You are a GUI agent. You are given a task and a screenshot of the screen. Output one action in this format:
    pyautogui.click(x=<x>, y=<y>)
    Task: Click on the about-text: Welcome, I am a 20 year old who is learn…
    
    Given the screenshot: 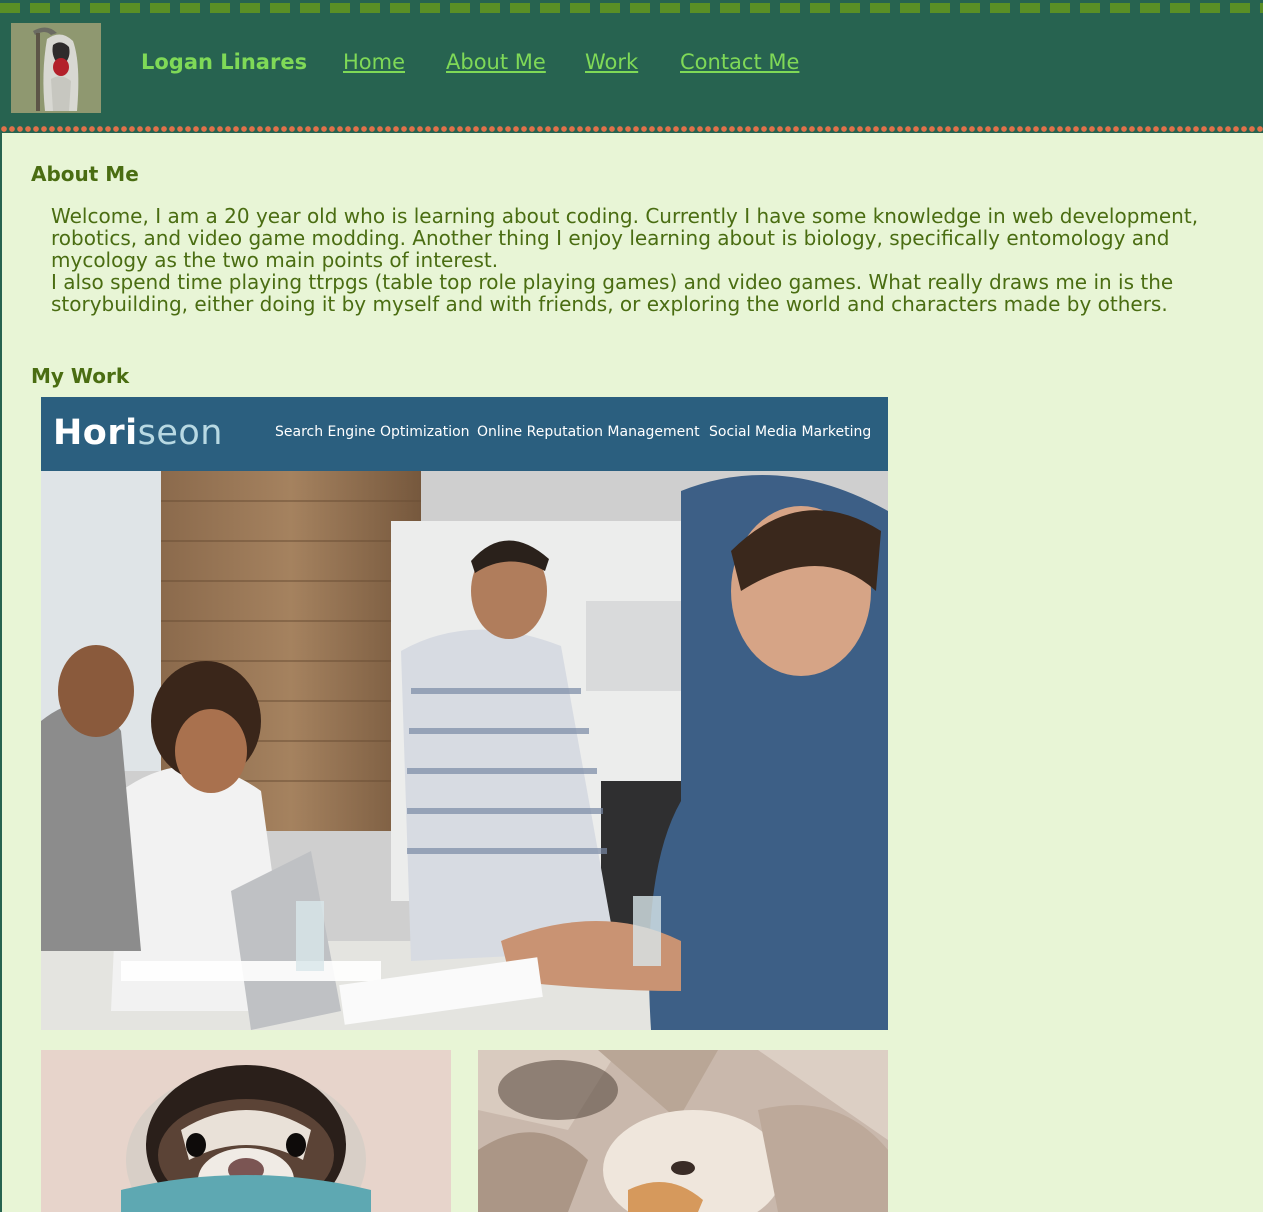 What is the action you would take?
    pyautogui.click(x=641, y=260)
    